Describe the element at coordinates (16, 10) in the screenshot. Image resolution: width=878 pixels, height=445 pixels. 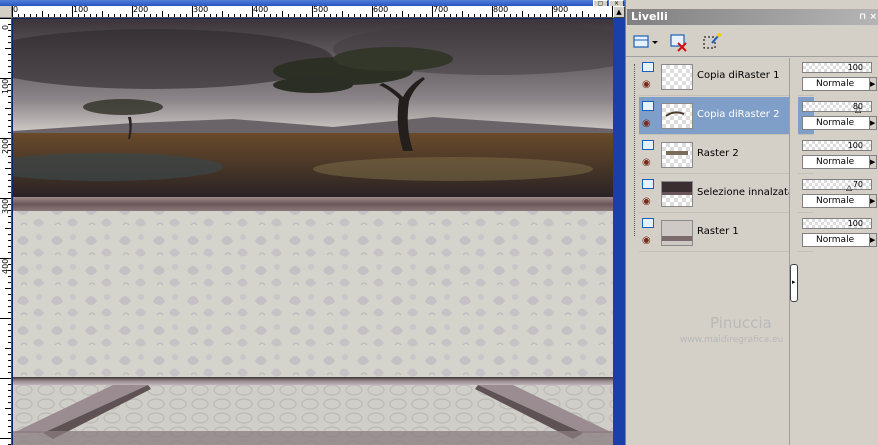
I see `ruler-top-label: 0` at that location.